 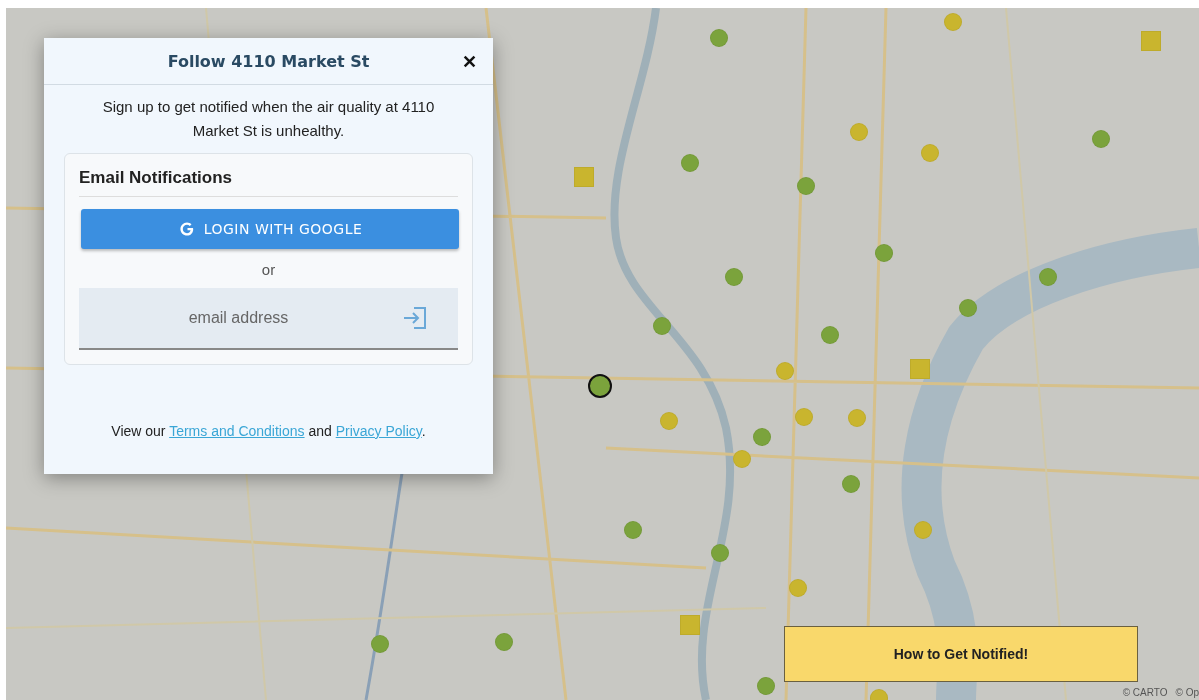 I want to click on terms-link: Terms and Conditions, so click(x=237, y=431).